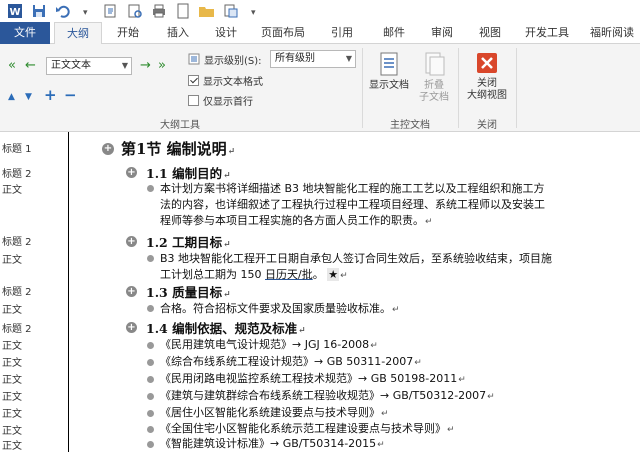  Describe the element at coordinates (268, 443) in the screenshot. I see `reference-text: 《智能建筑设计标准》→ GB/T50314-2015` at that location.